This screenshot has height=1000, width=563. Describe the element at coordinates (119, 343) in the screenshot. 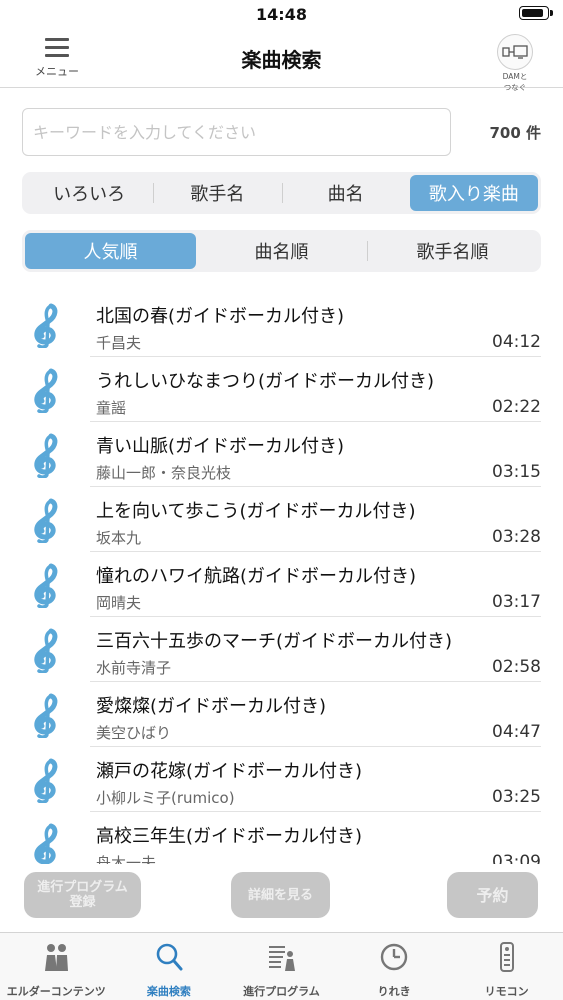

I see `song-artist: 千昌夫` at that location.